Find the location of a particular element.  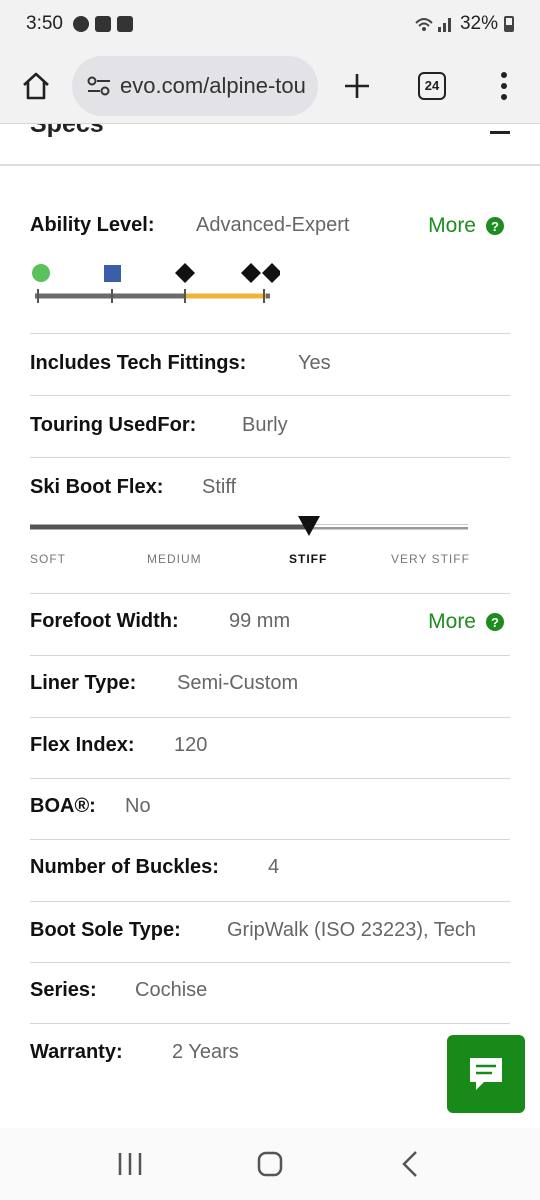

spec-label: Boot Sole Type: is located at coordinates (105, 930).